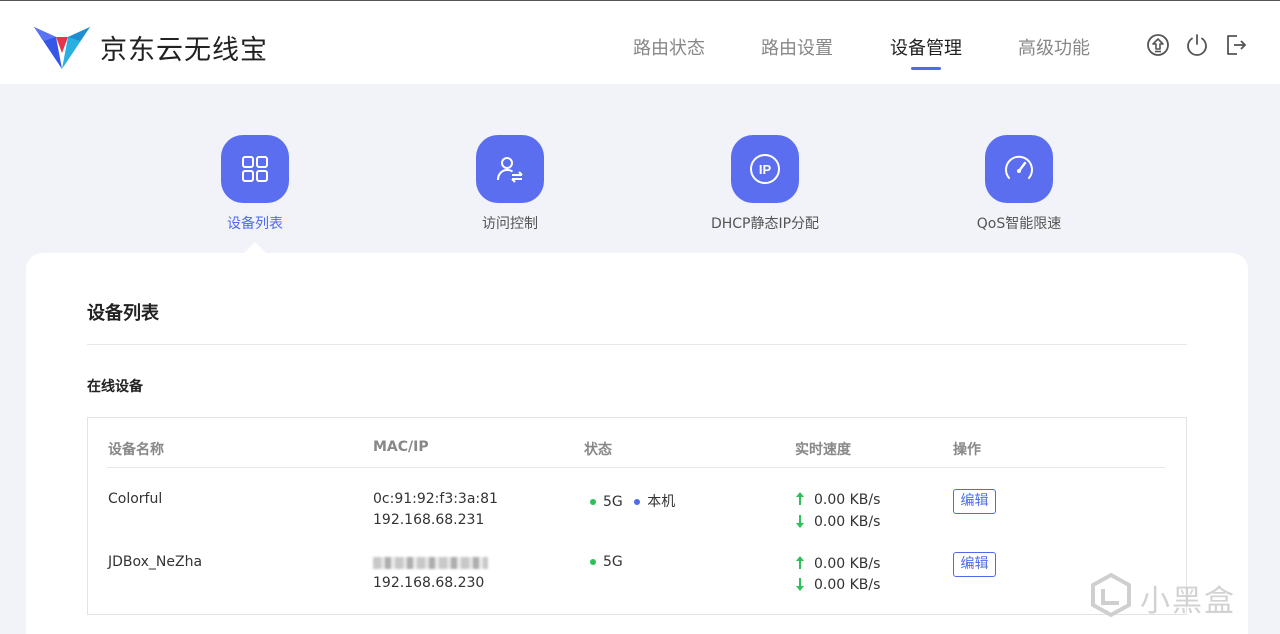 This screenshot has width=1280, height=634. I want to click on nav-router-status: 路由状态, so click(669, 47).